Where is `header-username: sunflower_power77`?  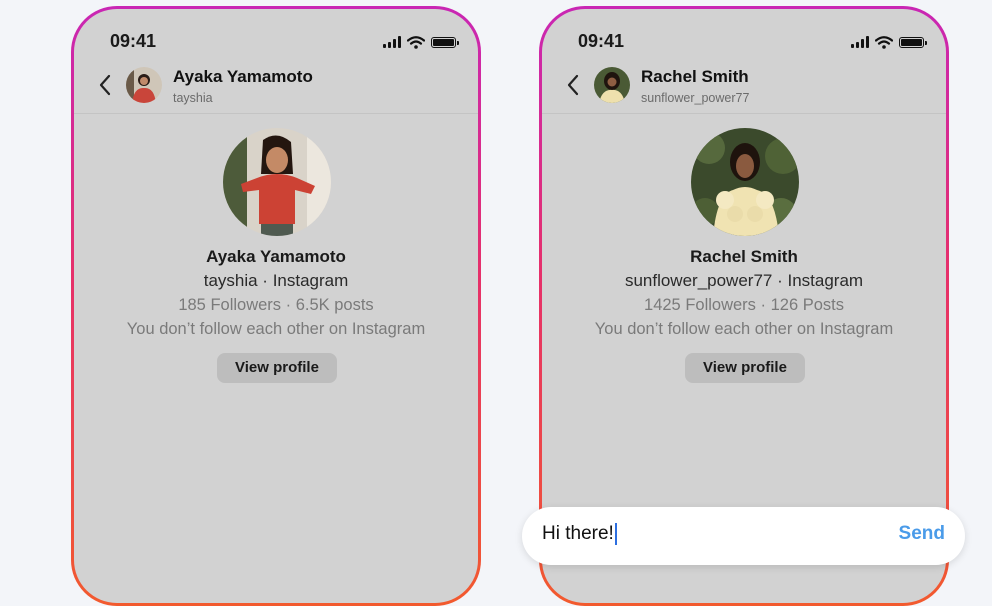
header-username: sunflower_power77 is located at coordinates (695, 98).